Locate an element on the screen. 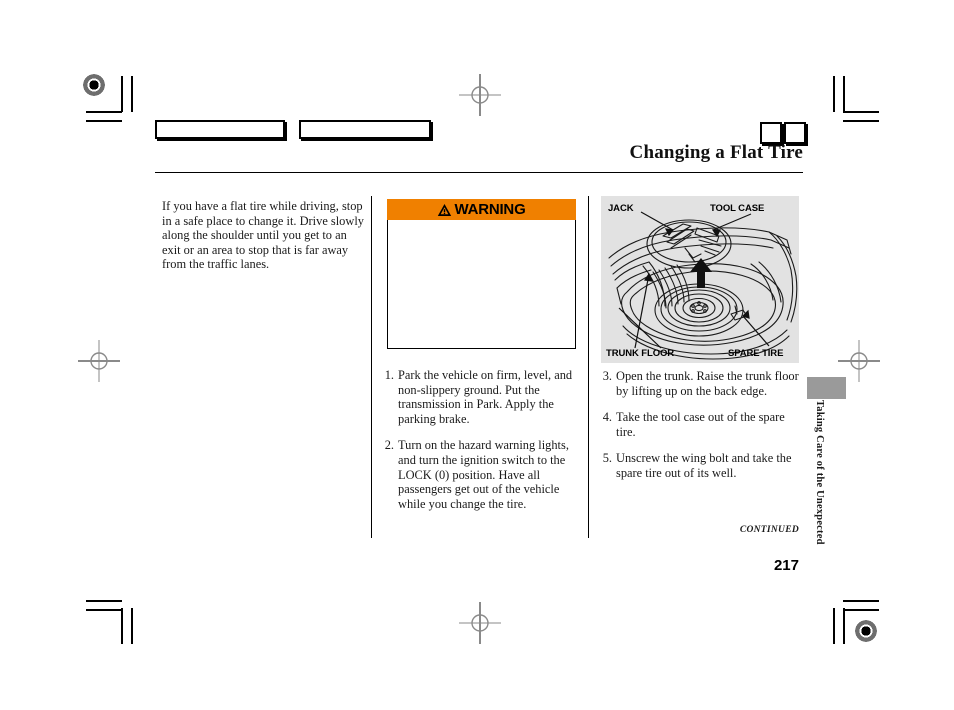  illustration-label-spare-tire: SPARE TIRE is located at coordinates (756, 353).